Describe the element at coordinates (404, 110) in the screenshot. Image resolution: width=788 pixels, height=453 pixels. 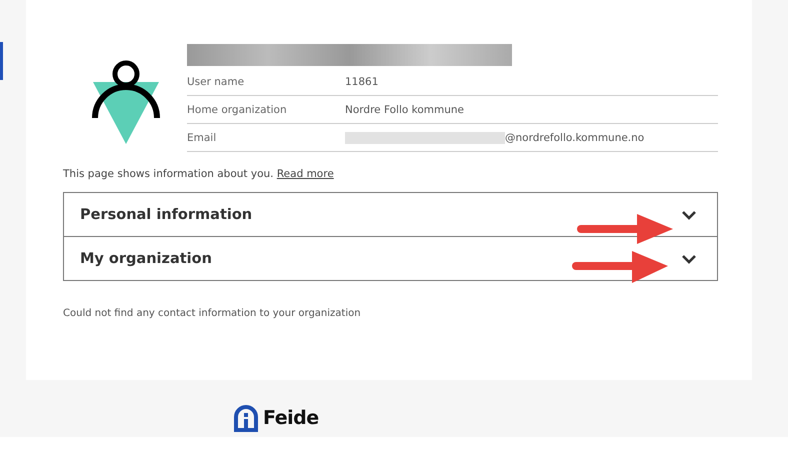
I see `field-value: Nordre Follo kommune` at that location.